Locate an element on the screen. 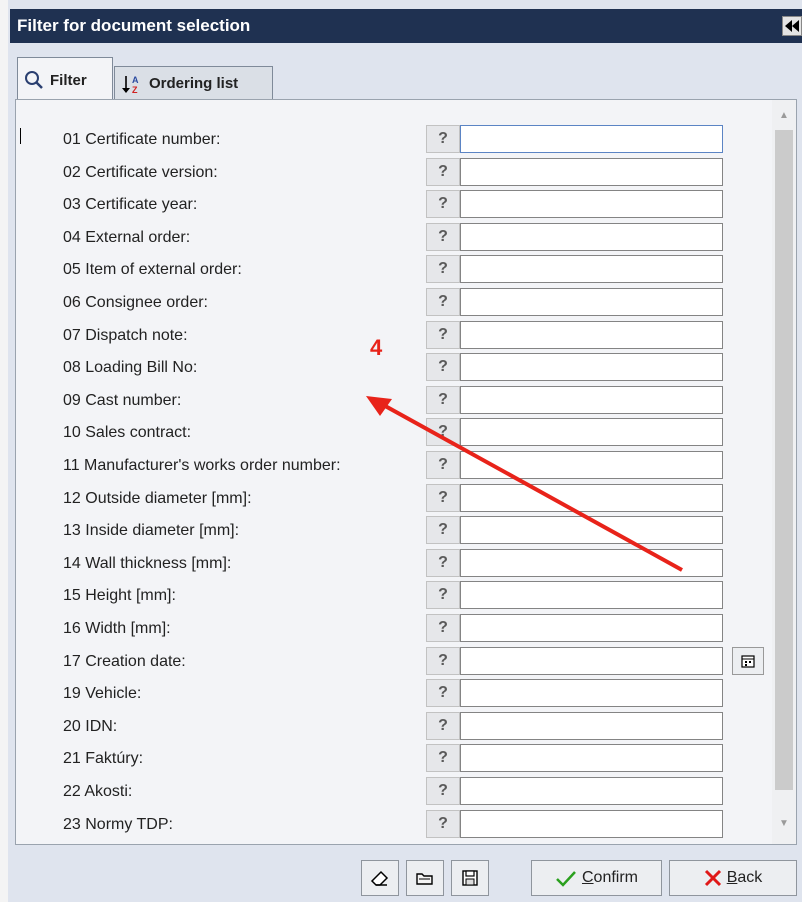 The width and height of the screenshot is (802, 902). field-label: 06 Consignee order: is located at coordinates (135, 302).